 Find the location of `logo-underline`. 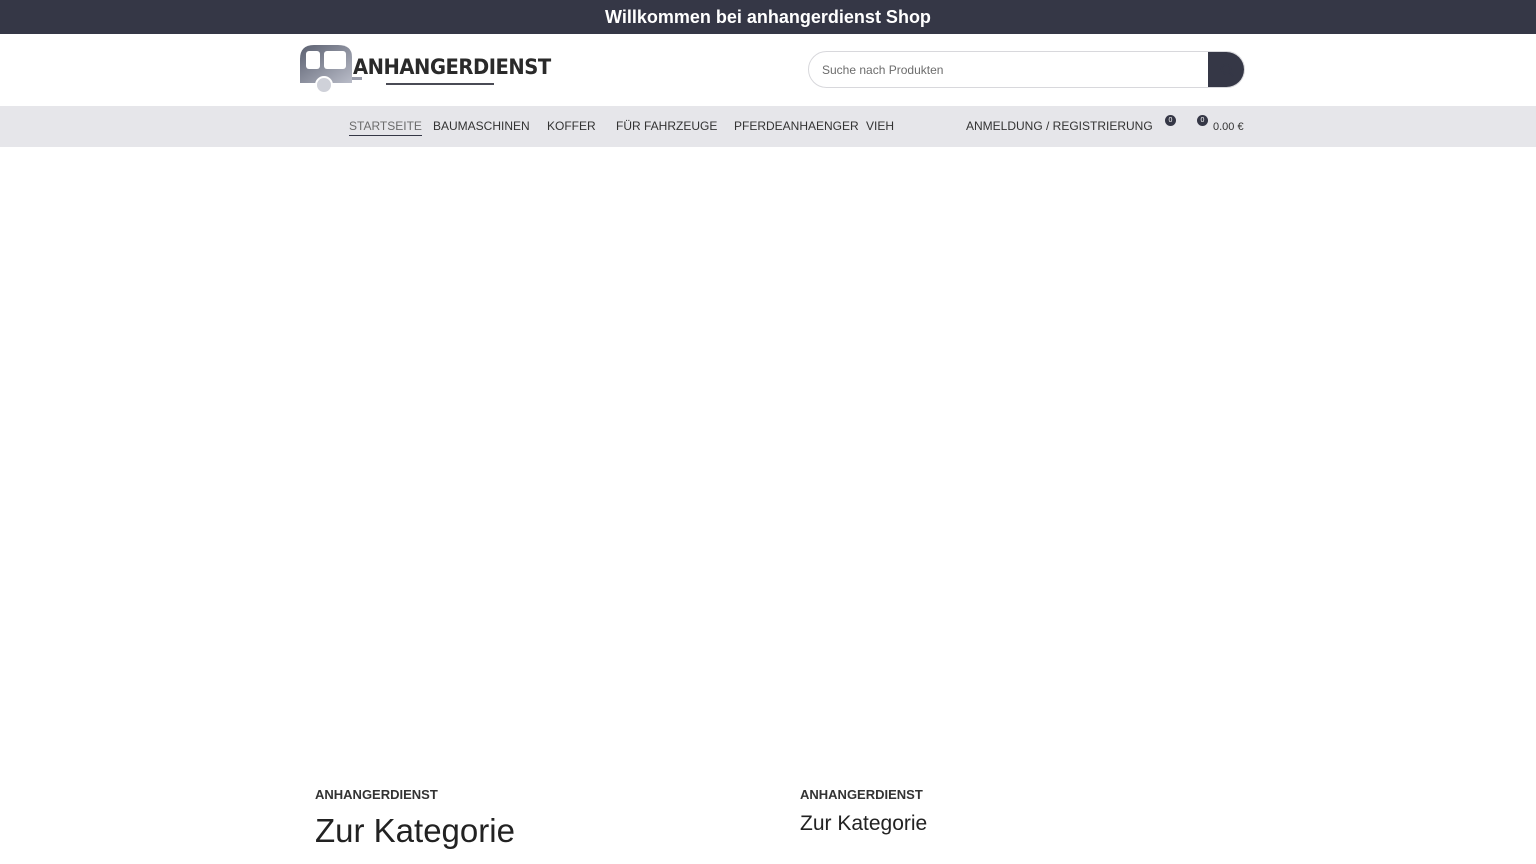

logo-underline is located at coordinates (440, 84).